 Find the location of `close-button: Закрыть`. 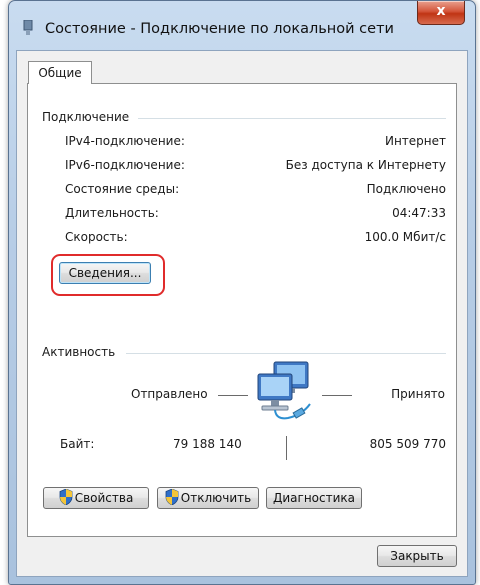

close-button: Закрыть is located at coordinates (417, 556).